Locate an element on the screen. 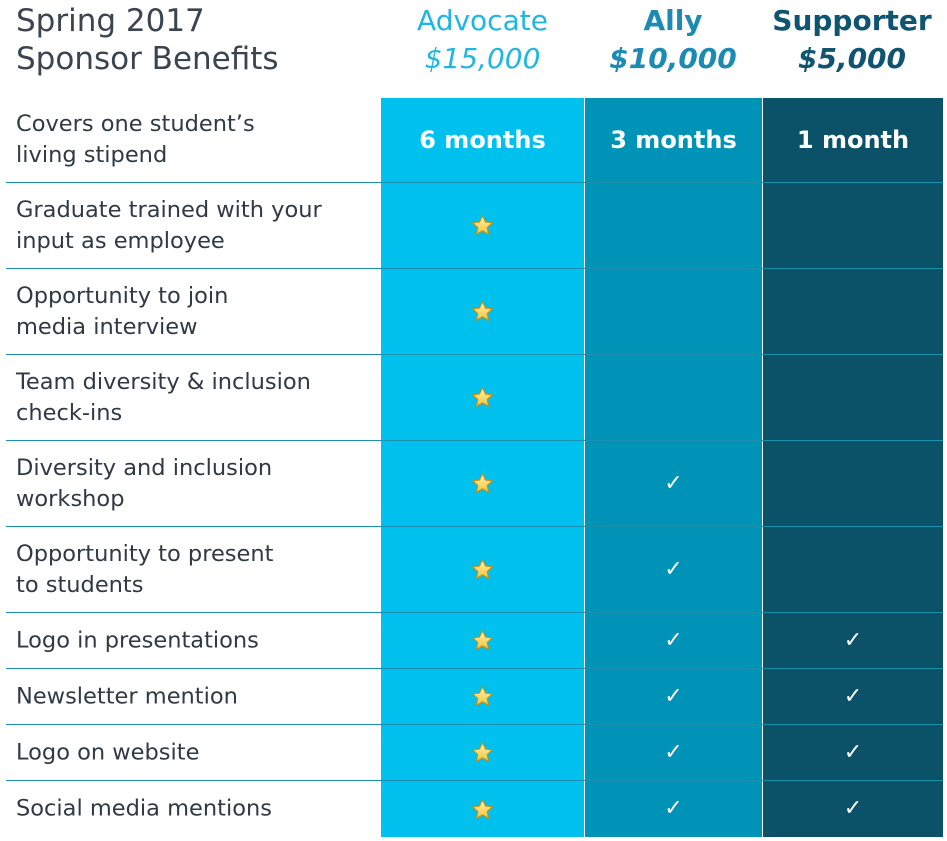 This screenshot has height=841, width=947. duration-text: 1 month is located at coordinates (853, 140).